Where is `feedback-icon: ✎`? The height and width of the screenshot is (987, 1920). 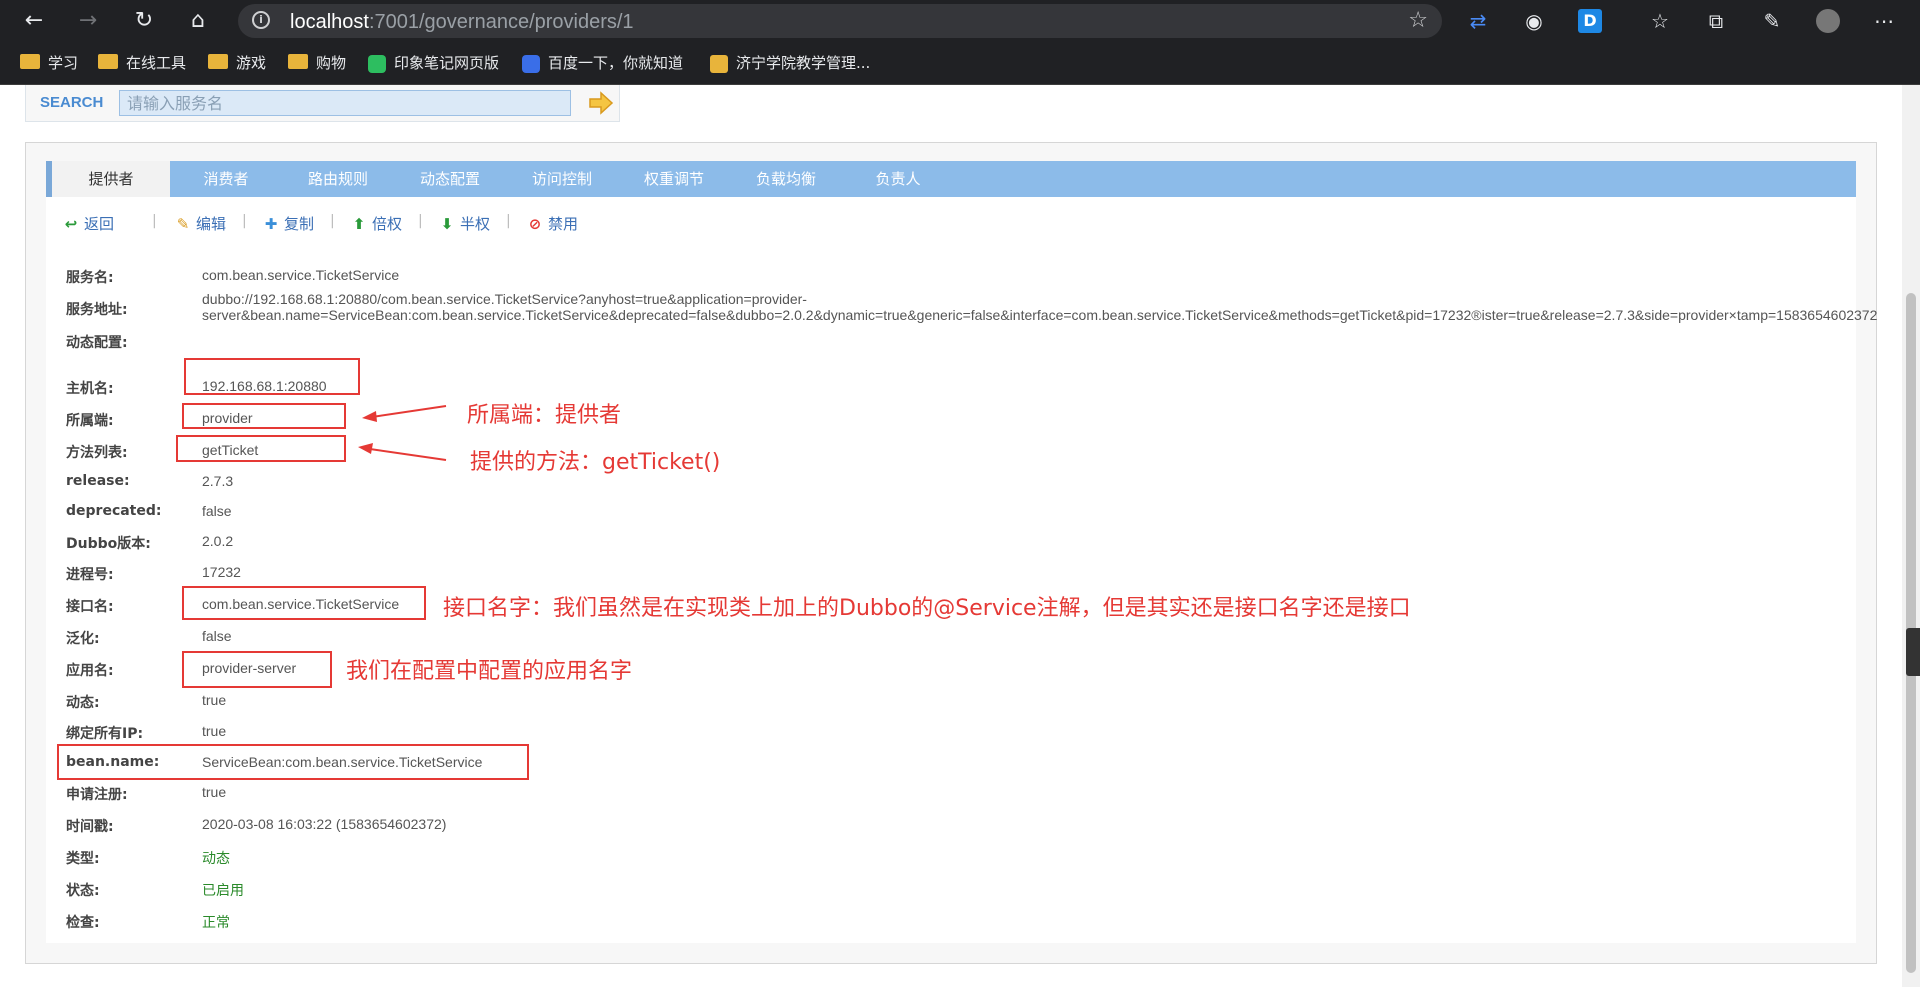 feedback-icon: ✎ is located at coordinates (1772, 21).